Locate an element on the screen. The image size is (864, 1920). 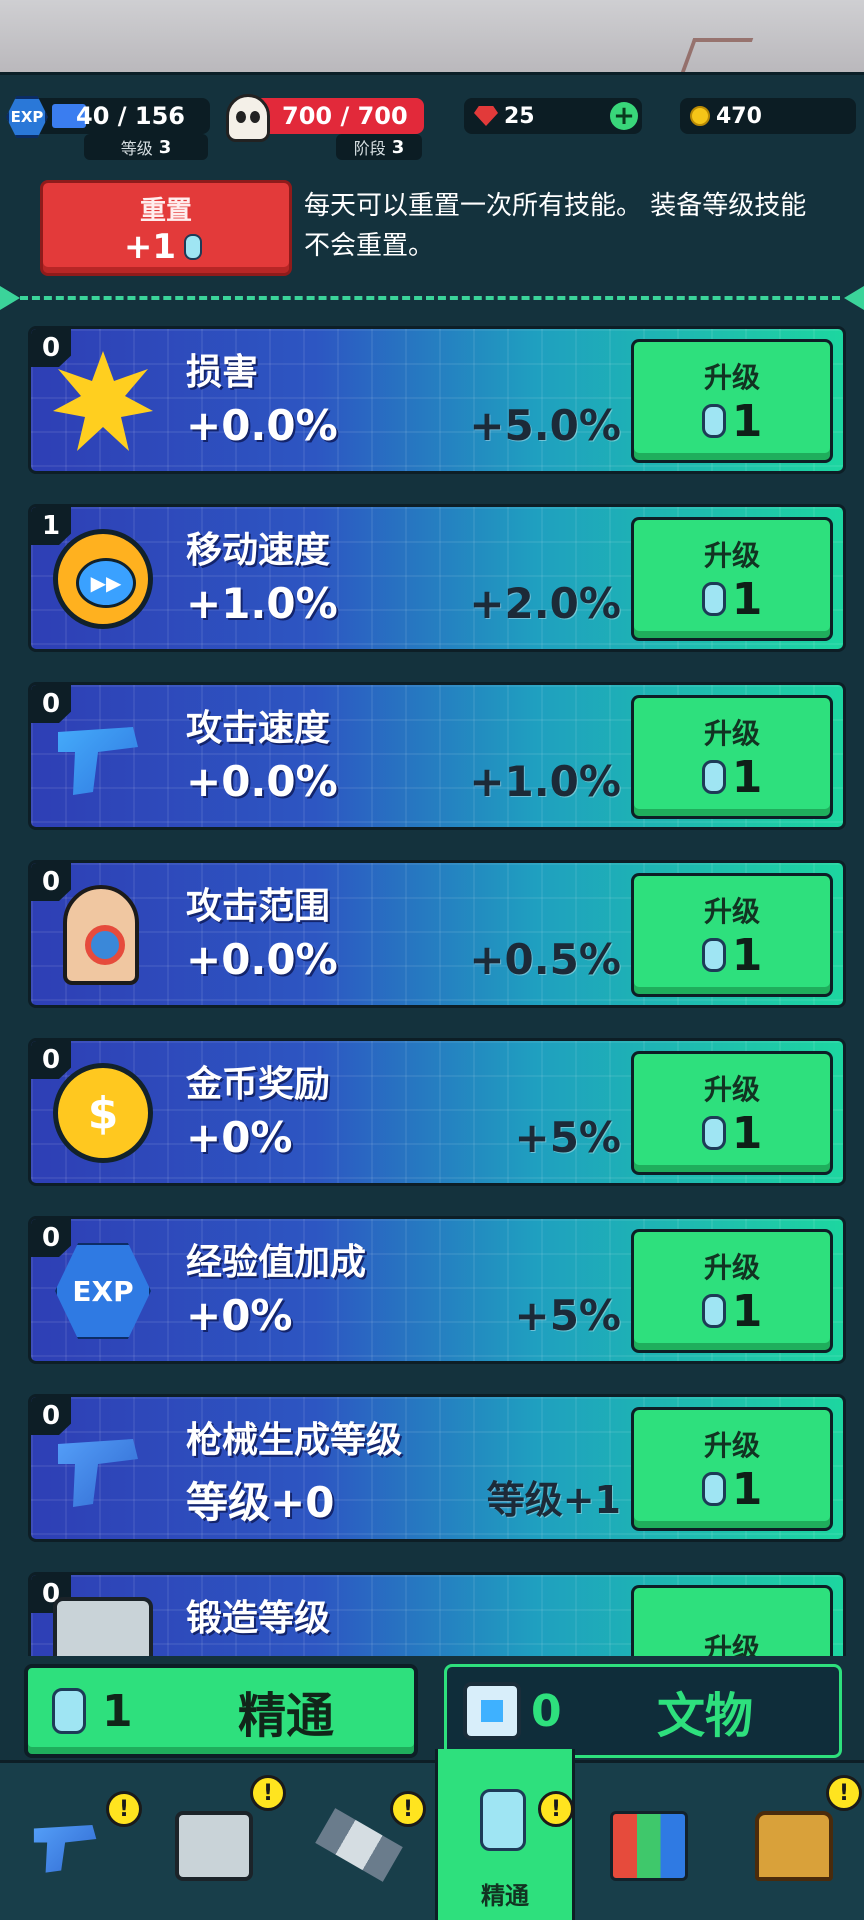
reset-skills-button: 重置 +1 is located at coordinates (166, 228).